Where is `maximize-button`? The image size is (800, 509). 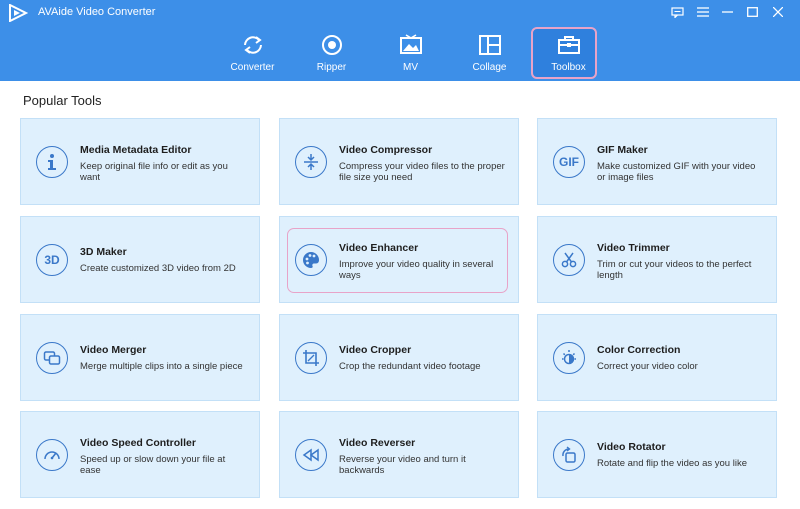
maximize-button is located at coordinates (752, 12).